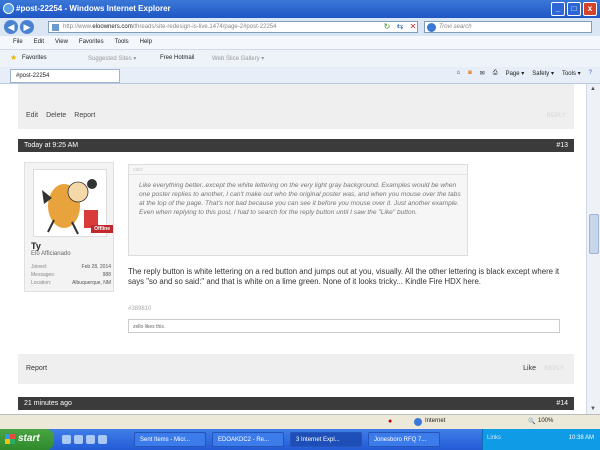  Describe the element at coordinates (387, 27) in the screenshot. I see `refresh-icon: ↻` at that location.